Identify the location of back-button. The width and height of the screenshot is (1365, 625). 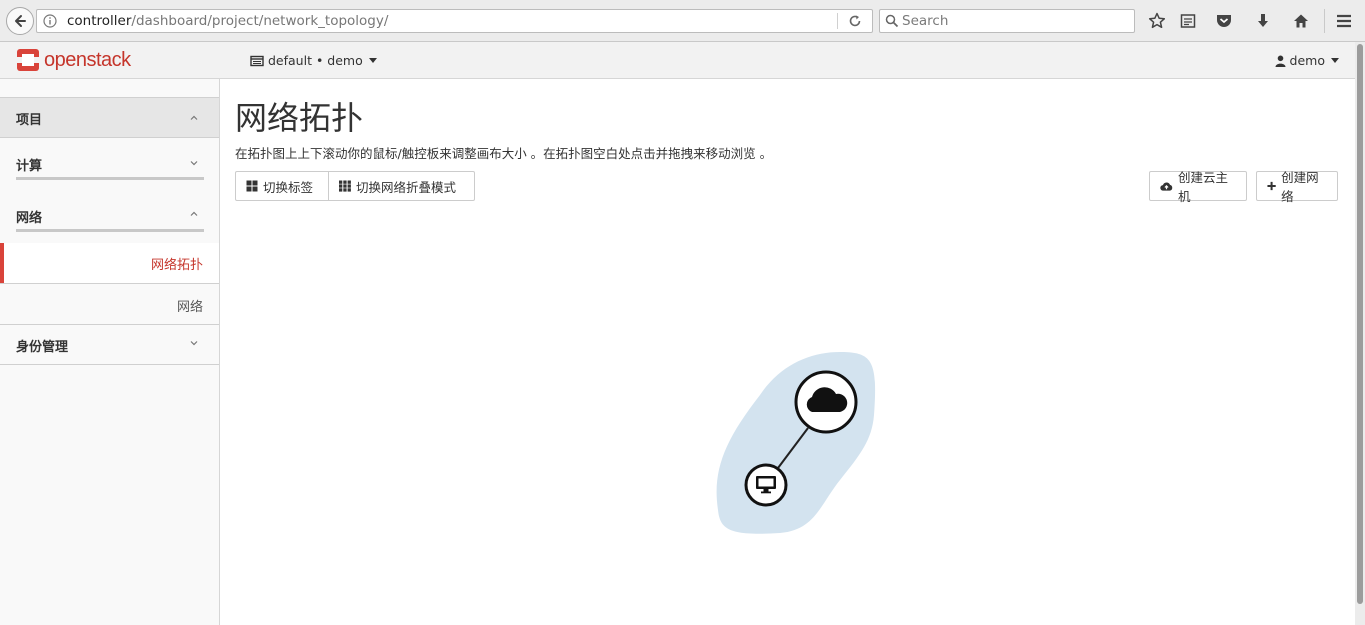
(20, 21).